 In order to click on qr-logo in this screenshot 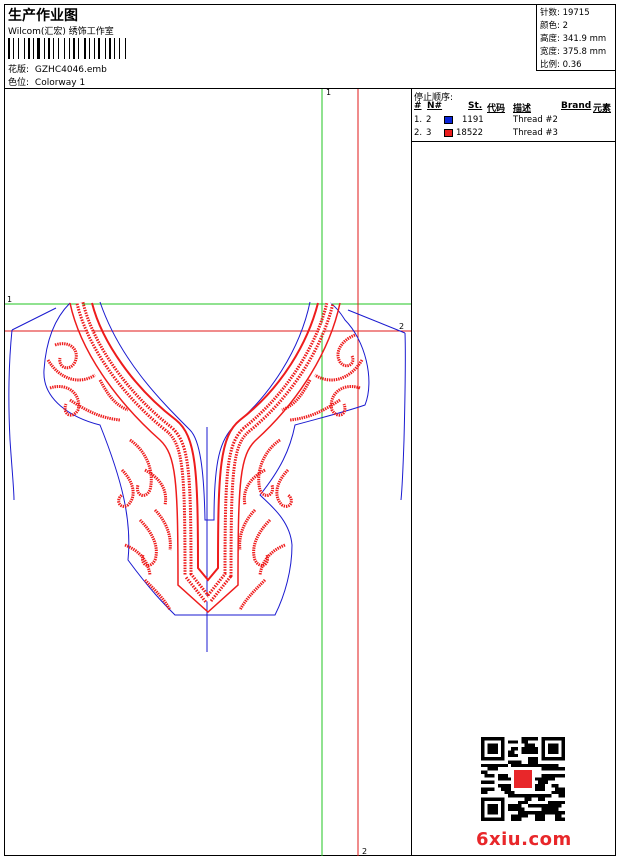, I will do `click(523, 779)`.